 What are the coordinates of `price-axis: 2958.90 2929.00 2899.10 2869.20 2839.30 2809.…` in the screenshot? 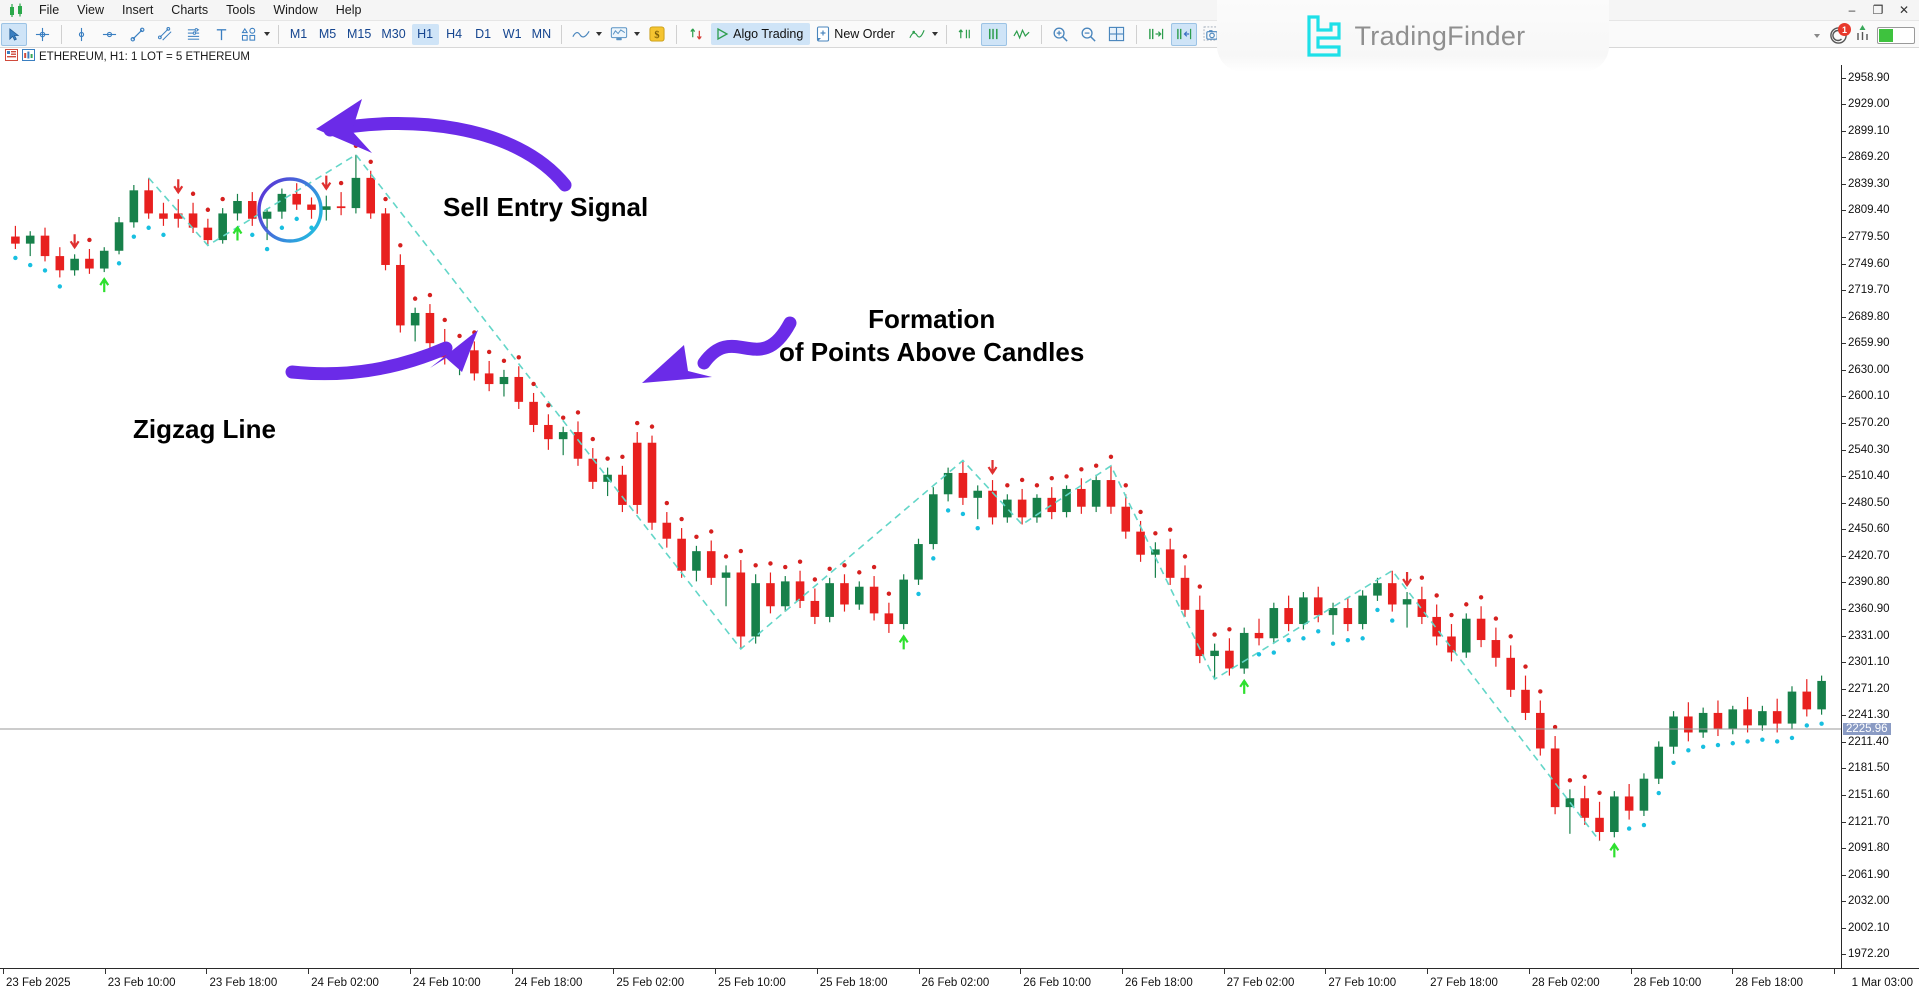 It's located at (1880, 516).